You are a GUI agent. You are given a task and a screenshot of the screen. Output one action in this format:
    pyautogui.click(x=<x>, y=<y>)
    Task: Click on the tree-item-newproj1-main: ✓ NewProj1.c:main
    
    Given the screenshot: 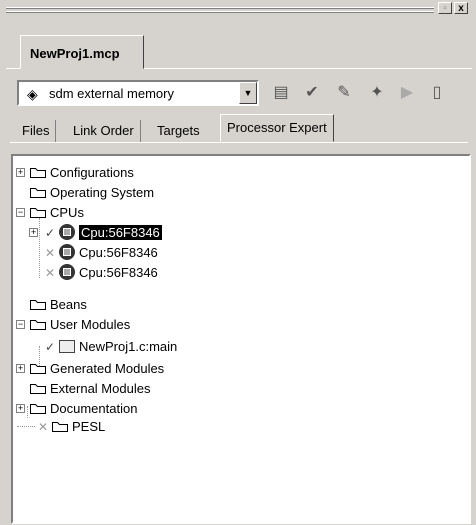 What is the action you would take?
    pyautogui.click(x=103, y=347)
    